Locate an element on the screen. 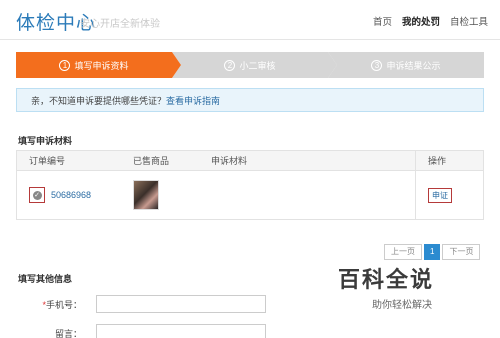 This screenshot has width=500, height=338. order-number-link: 50686968 is located at coordinates (71, 195).